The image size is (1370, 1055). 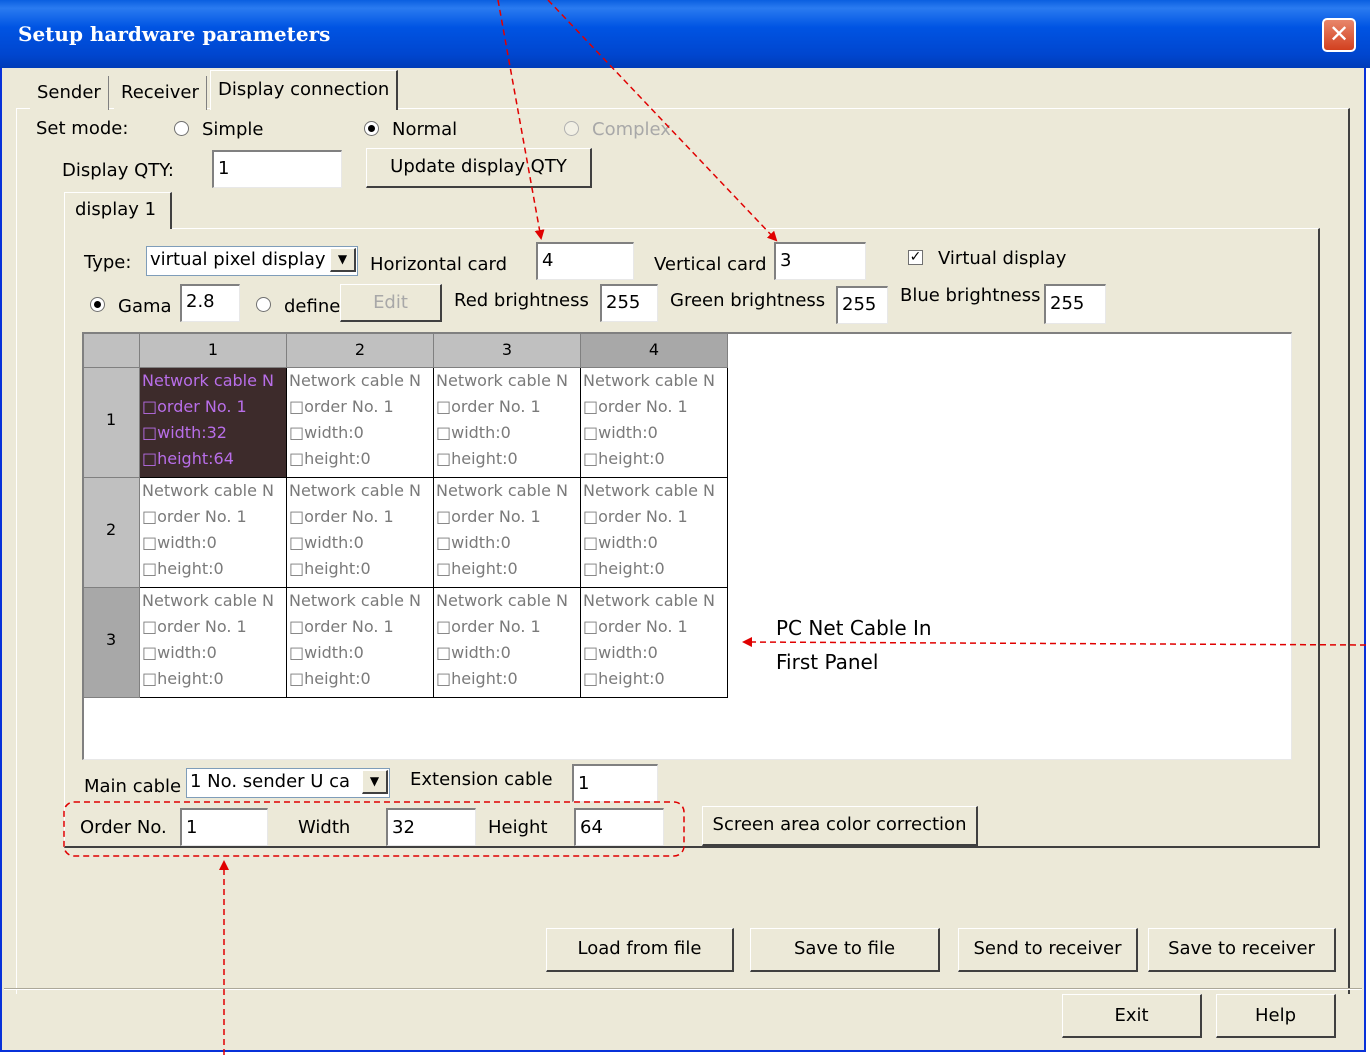 What do you see at coordinates (374, 829) in the screenshot?
I see `order-row-highlight-box` at bounding box center [374, 829].